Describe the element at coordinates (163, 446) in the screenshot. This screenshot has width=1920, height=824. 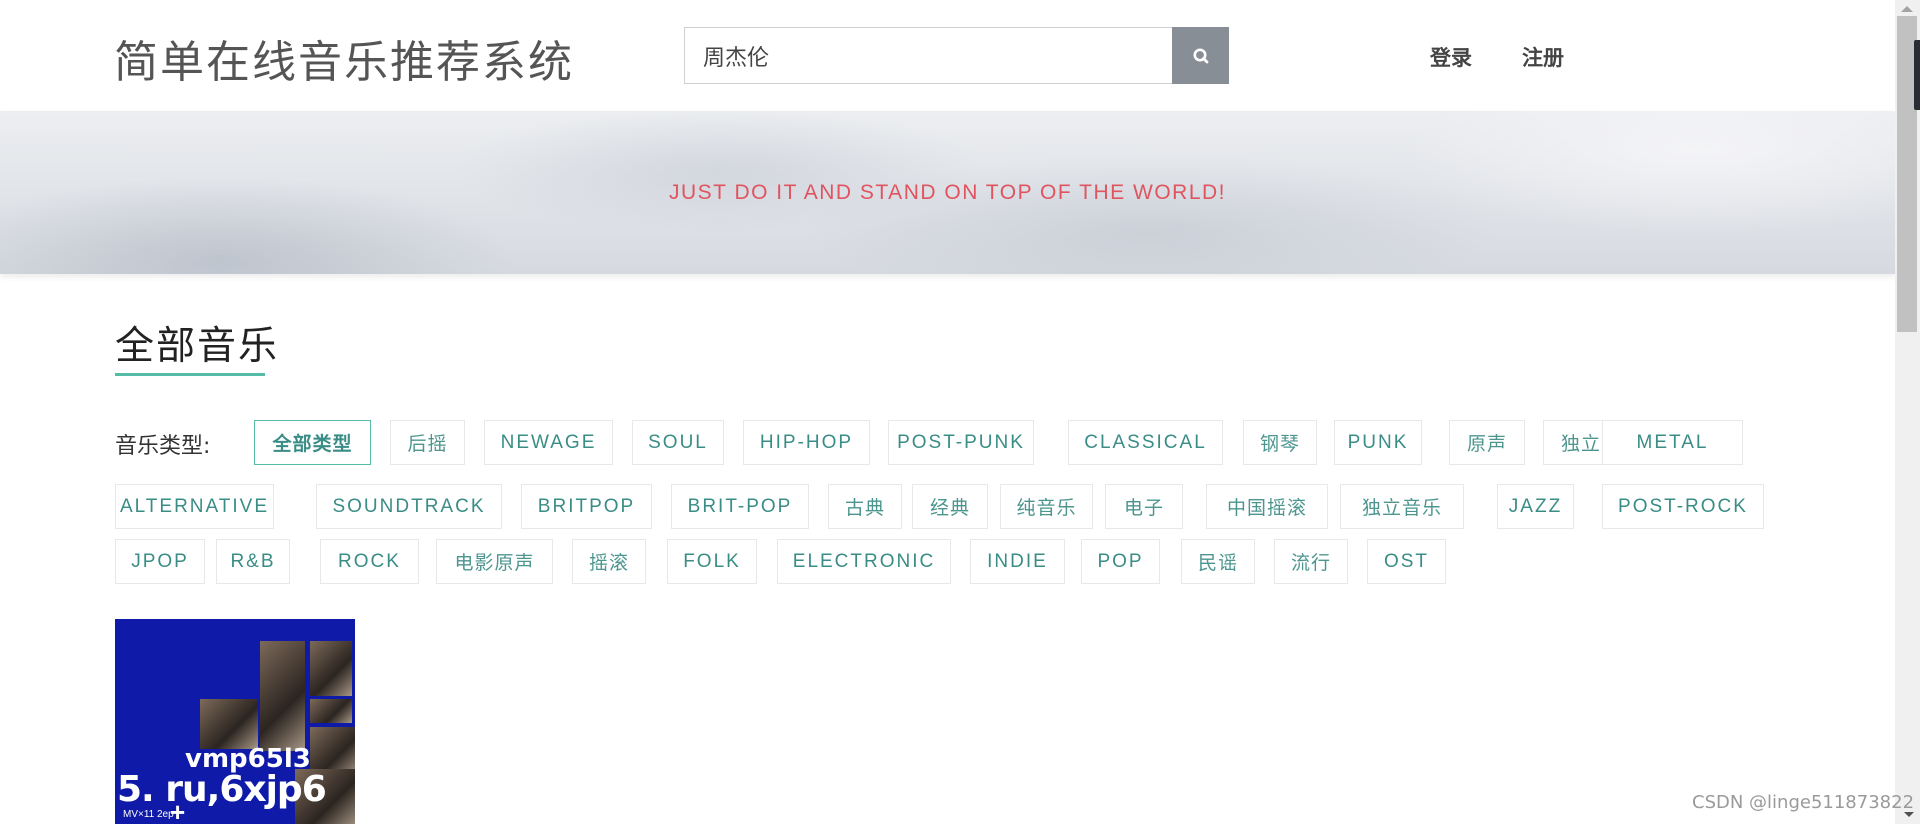
I see `genre-filter-label: 音乐类型:` at that location.